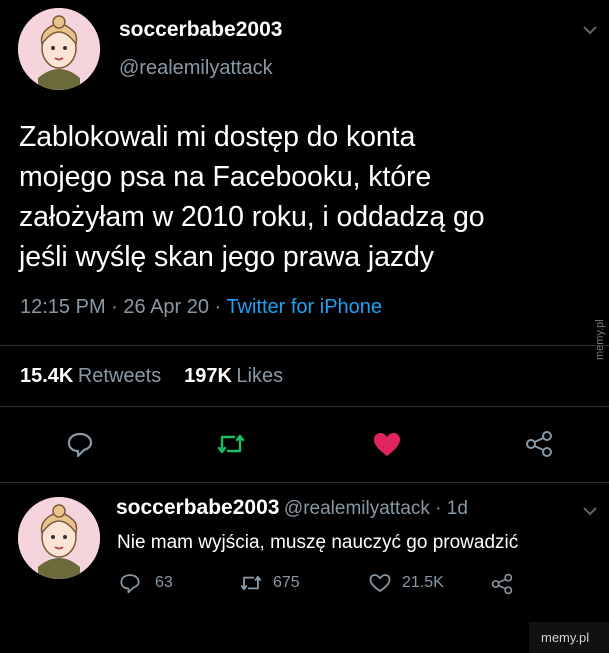 The width and height of the screenshot is (609, 653). I want to click on reply-header: soccerbabe2003 @realemilyattack · 1d, so click(292, 508).